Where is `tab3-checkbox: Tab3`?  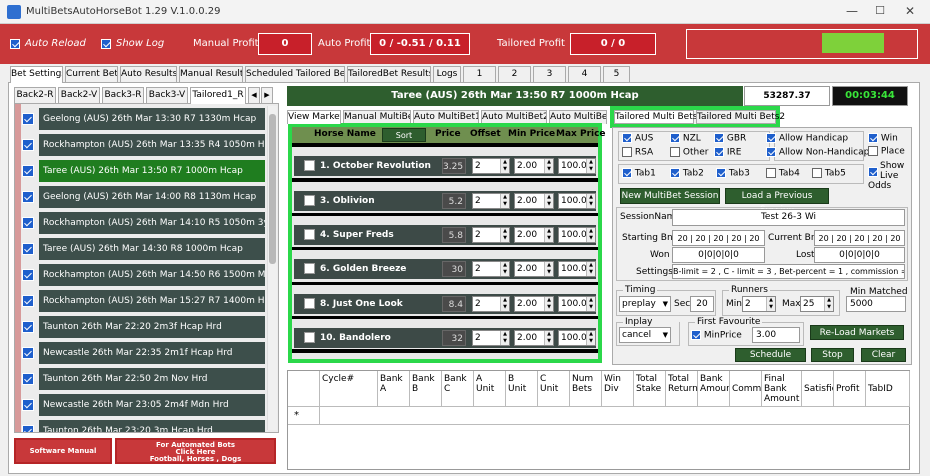
tab3-checkbox: Tab3 is located at coordinates (733, 173).